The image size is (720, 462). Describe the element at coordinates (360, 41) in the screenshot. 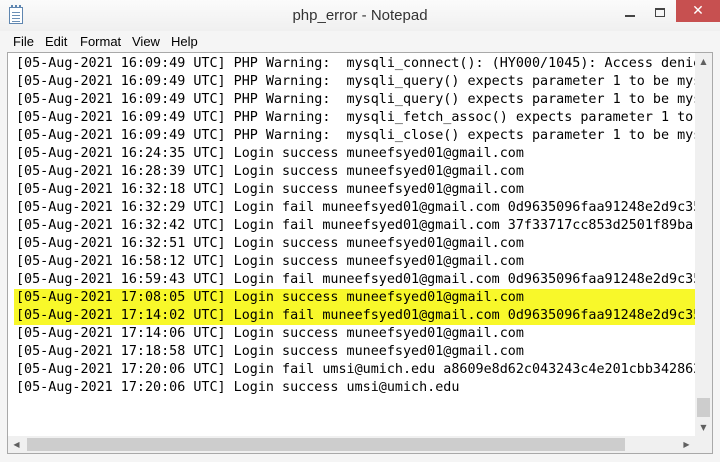

I see `menu-bar: File Edit Format View Help` at that location.